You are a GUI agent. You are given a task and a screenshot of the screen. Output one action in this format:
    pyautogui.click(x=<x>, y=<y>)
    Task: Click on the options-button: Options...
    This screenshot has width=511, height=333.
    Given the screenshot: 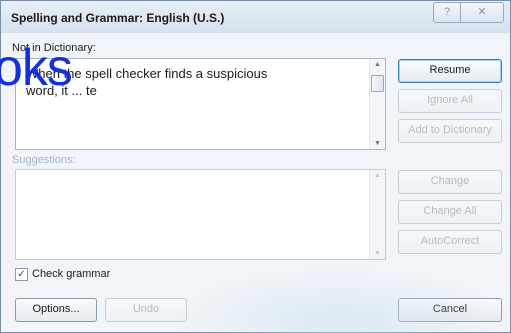 What is the action you would take?
    pyautogui.click(x=56, y=310)
    